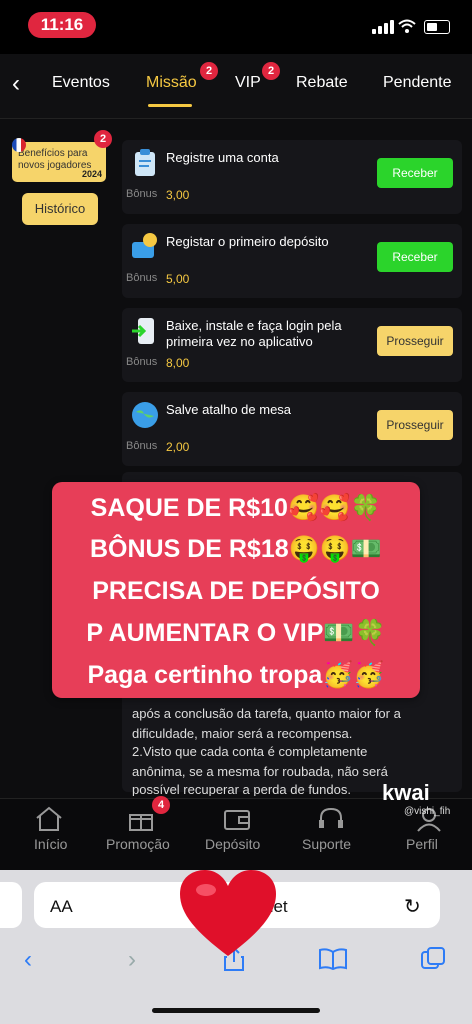 This screenshot has width=472, height=1024. What do you see at coordinates (271, 71) in the screenshot?
I see `vip-badge: 2` at bounding box center [271, 71].